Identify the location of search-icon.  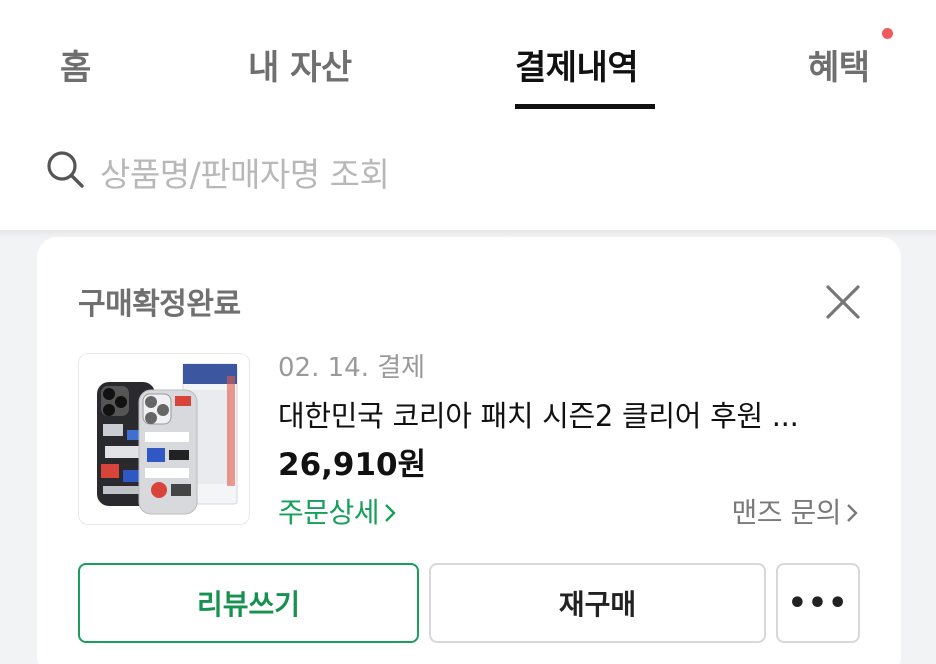
(65, 169).